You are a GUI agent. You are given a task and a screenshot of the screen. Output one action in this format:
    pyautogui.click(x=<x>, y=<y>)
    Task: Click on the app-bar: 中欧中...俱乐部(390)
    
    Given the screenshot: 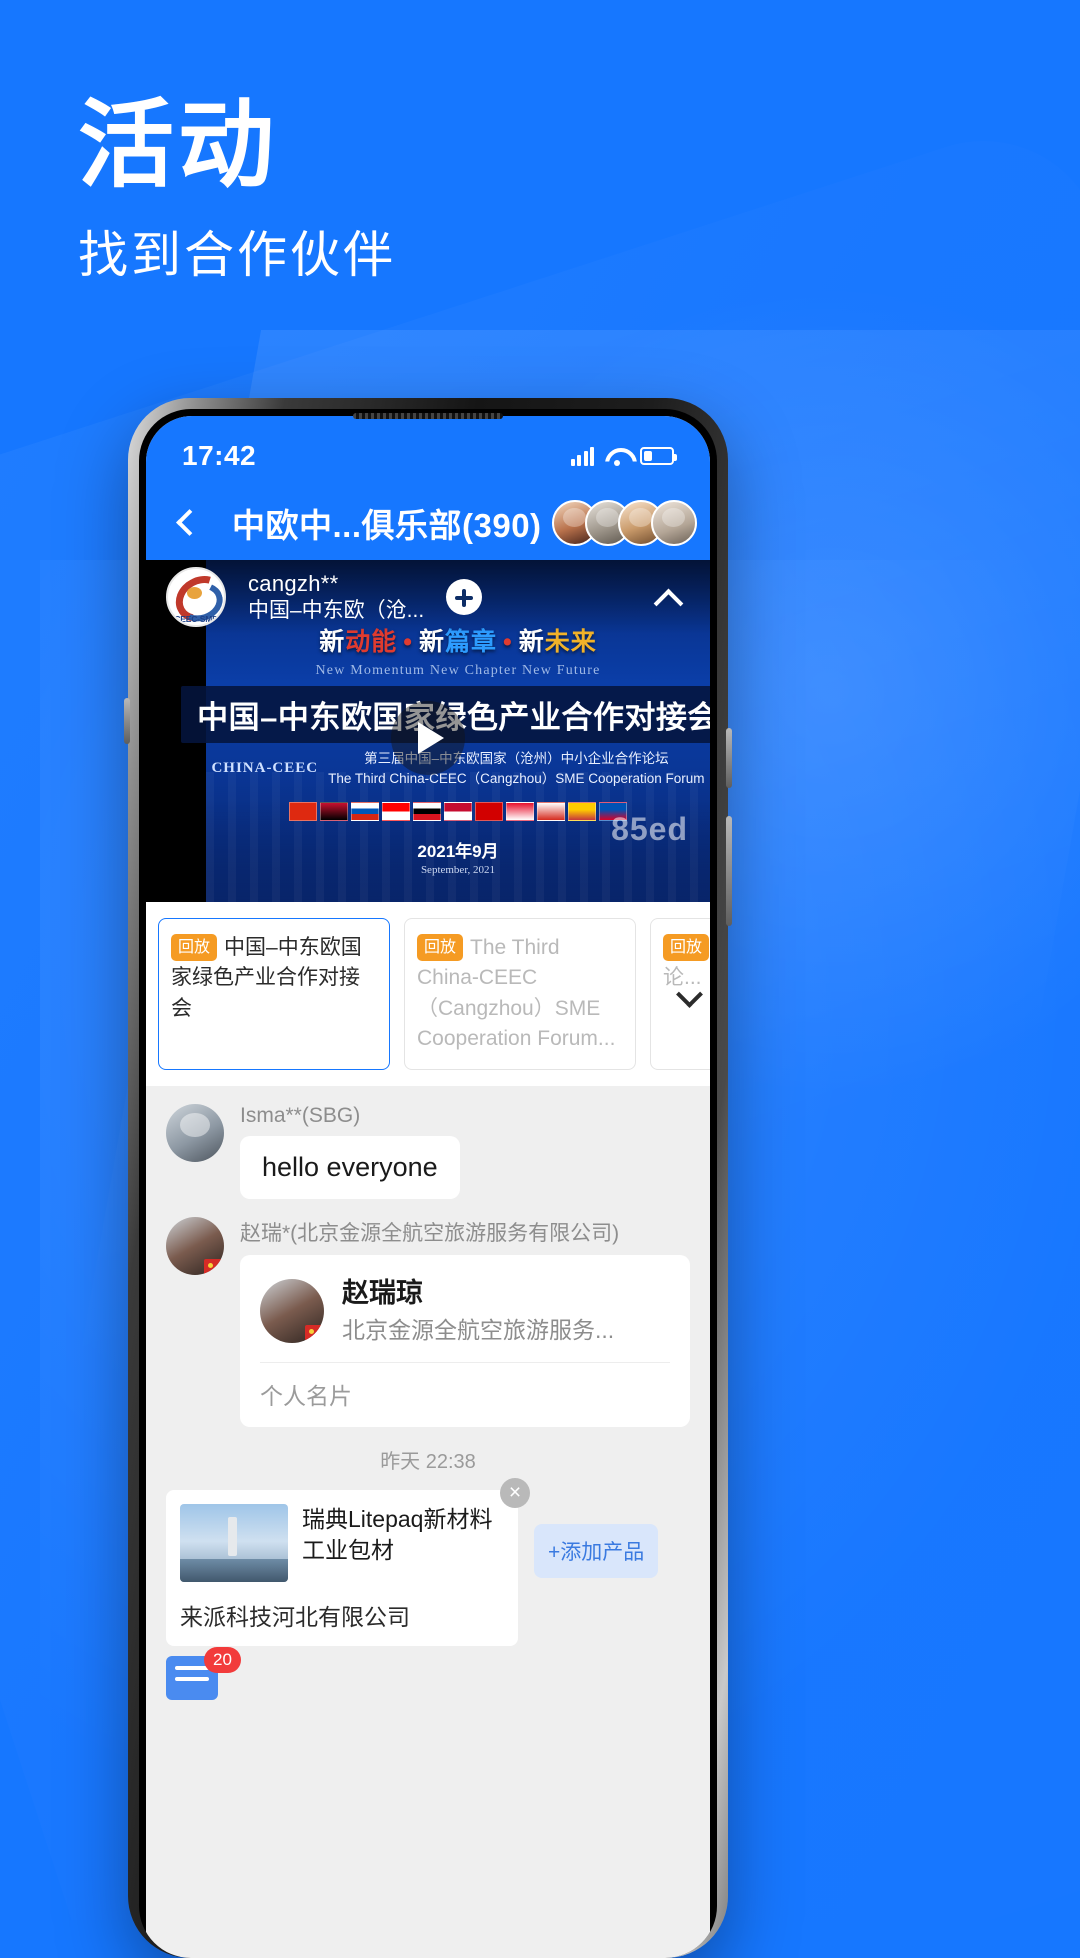 What is the action you would take?
    pyautogui.click(x=428, y=523)
    